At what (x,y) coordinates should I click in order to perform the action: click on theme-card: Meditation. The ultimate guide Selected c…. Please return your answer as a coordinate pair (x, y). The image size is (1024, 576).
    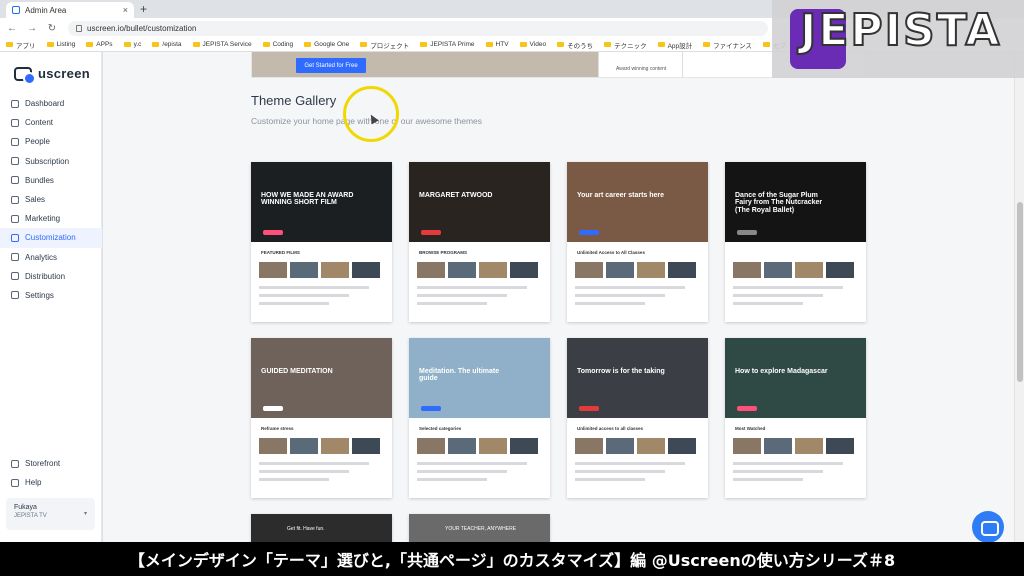
    Looking at the image, I should click on (479, 418).